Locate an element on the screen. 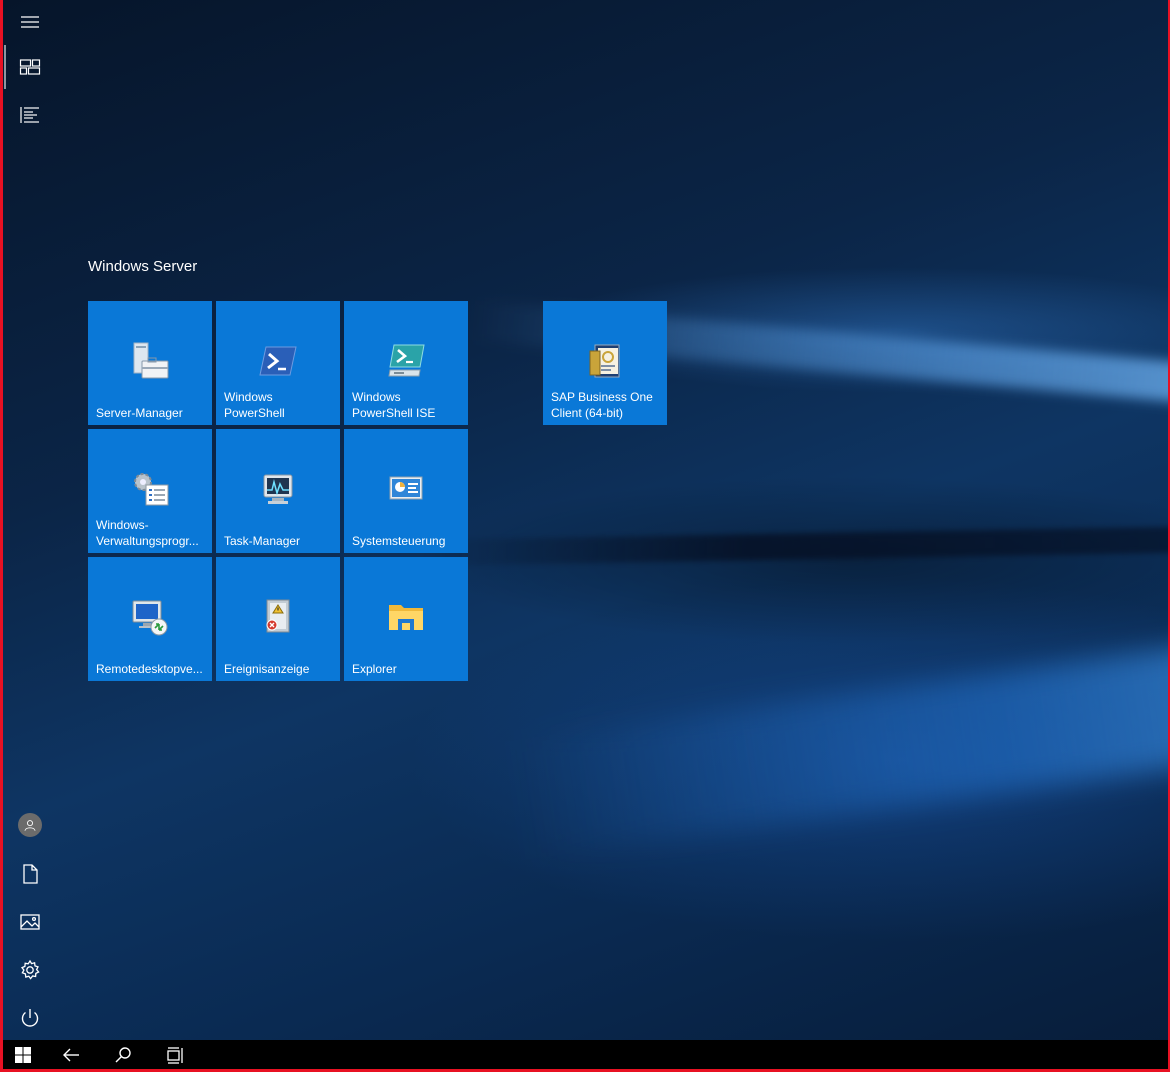 The height and width of the screenshot is (1072, 1170). tile-control-panel: Systemsteuerung is located at coordinates (406, 491).